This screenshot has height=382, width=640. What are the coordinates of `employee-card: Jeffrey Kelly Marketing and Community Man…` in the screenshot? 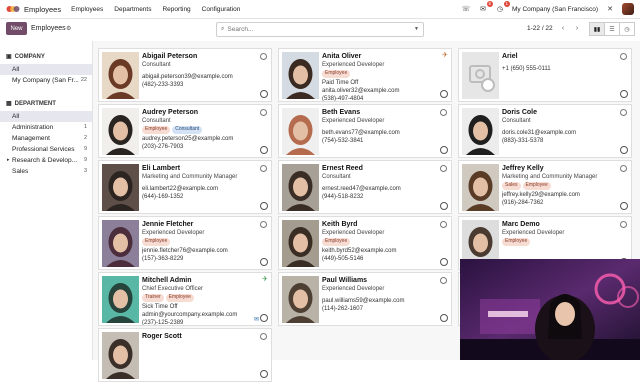 It's located at (545, 187).